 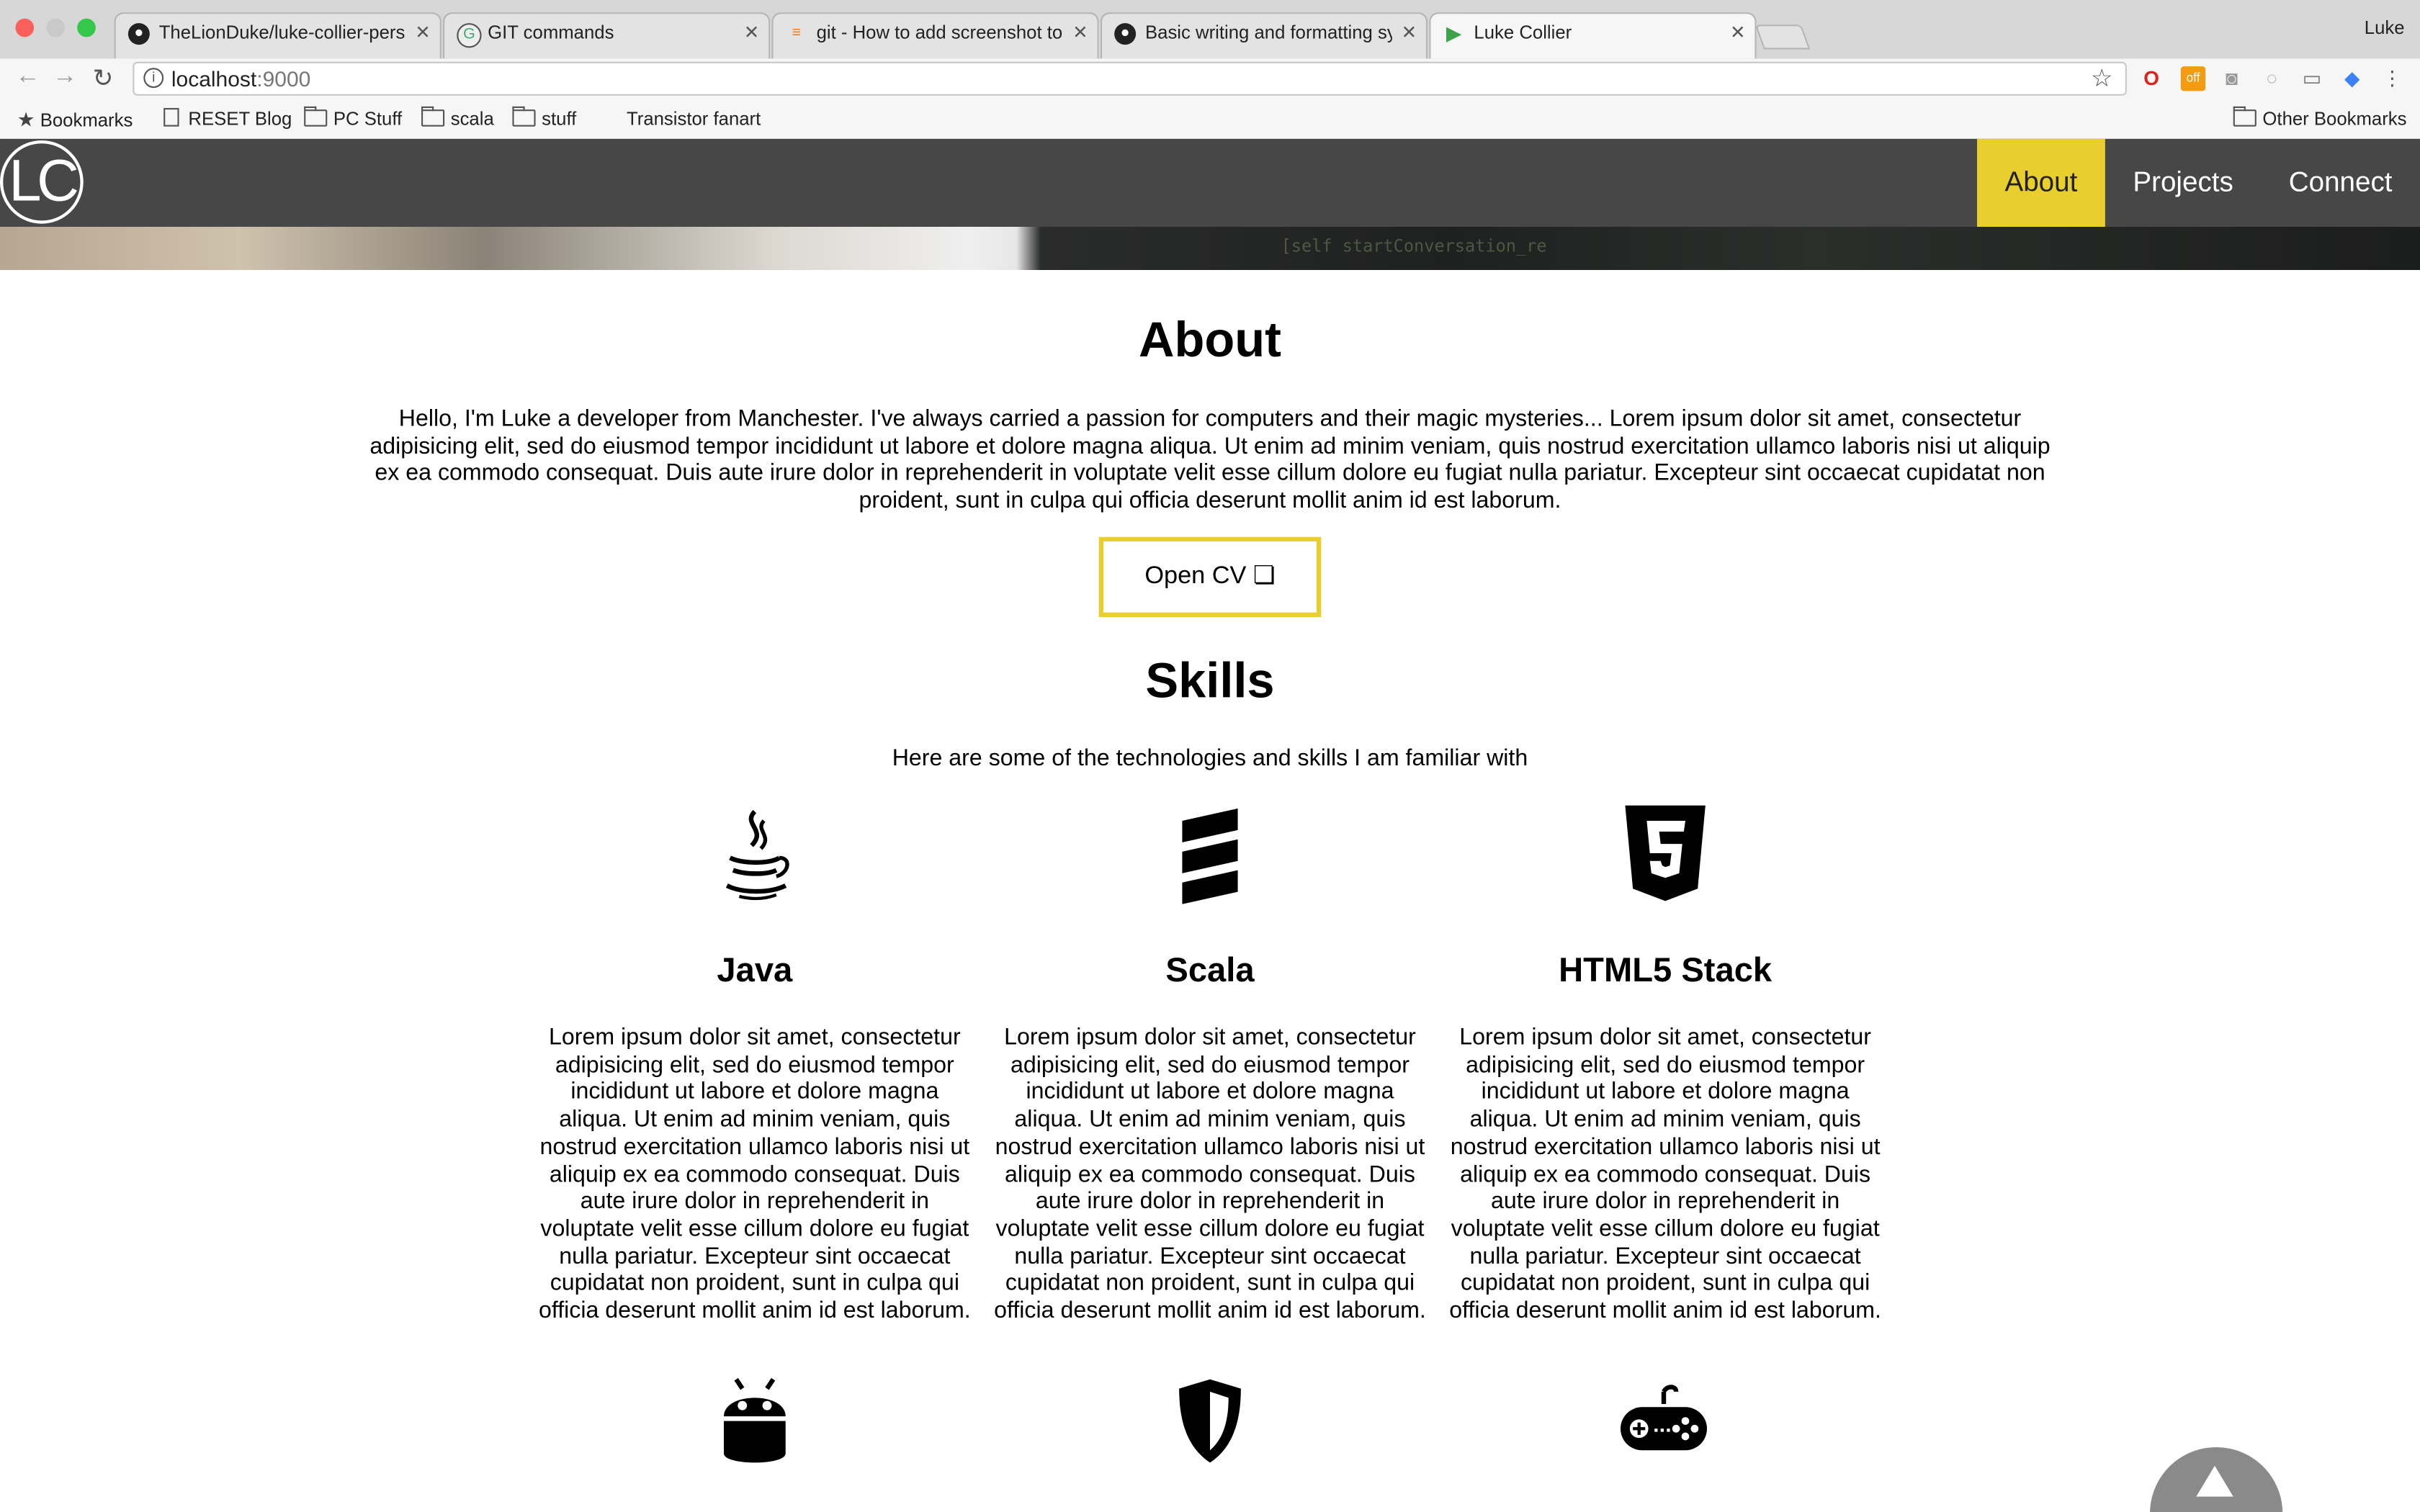 I want to click on skill-title: Java, so click(x=755, y=969).